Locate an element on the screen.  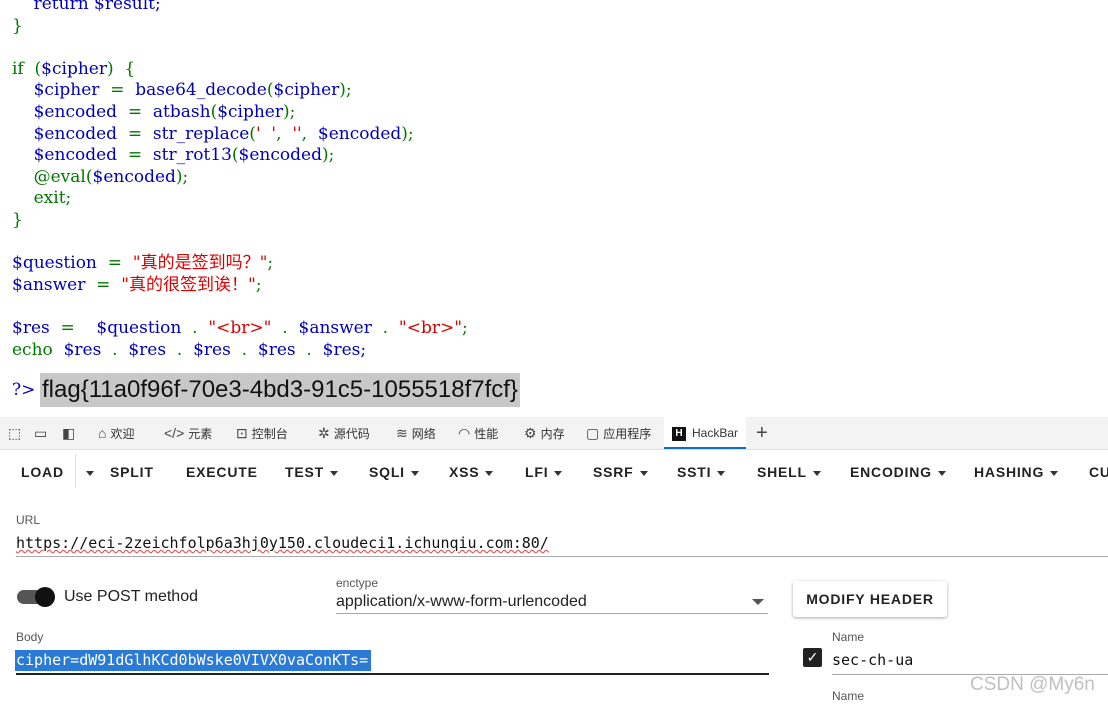
load-dropdown is located at coordinates (87, 472).